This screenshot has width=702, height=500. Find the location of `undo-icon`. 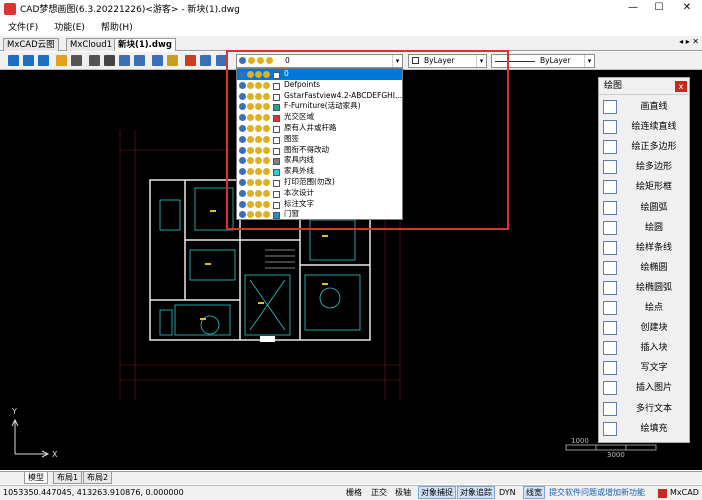

undo-icon is located at coordinates (205, 60).